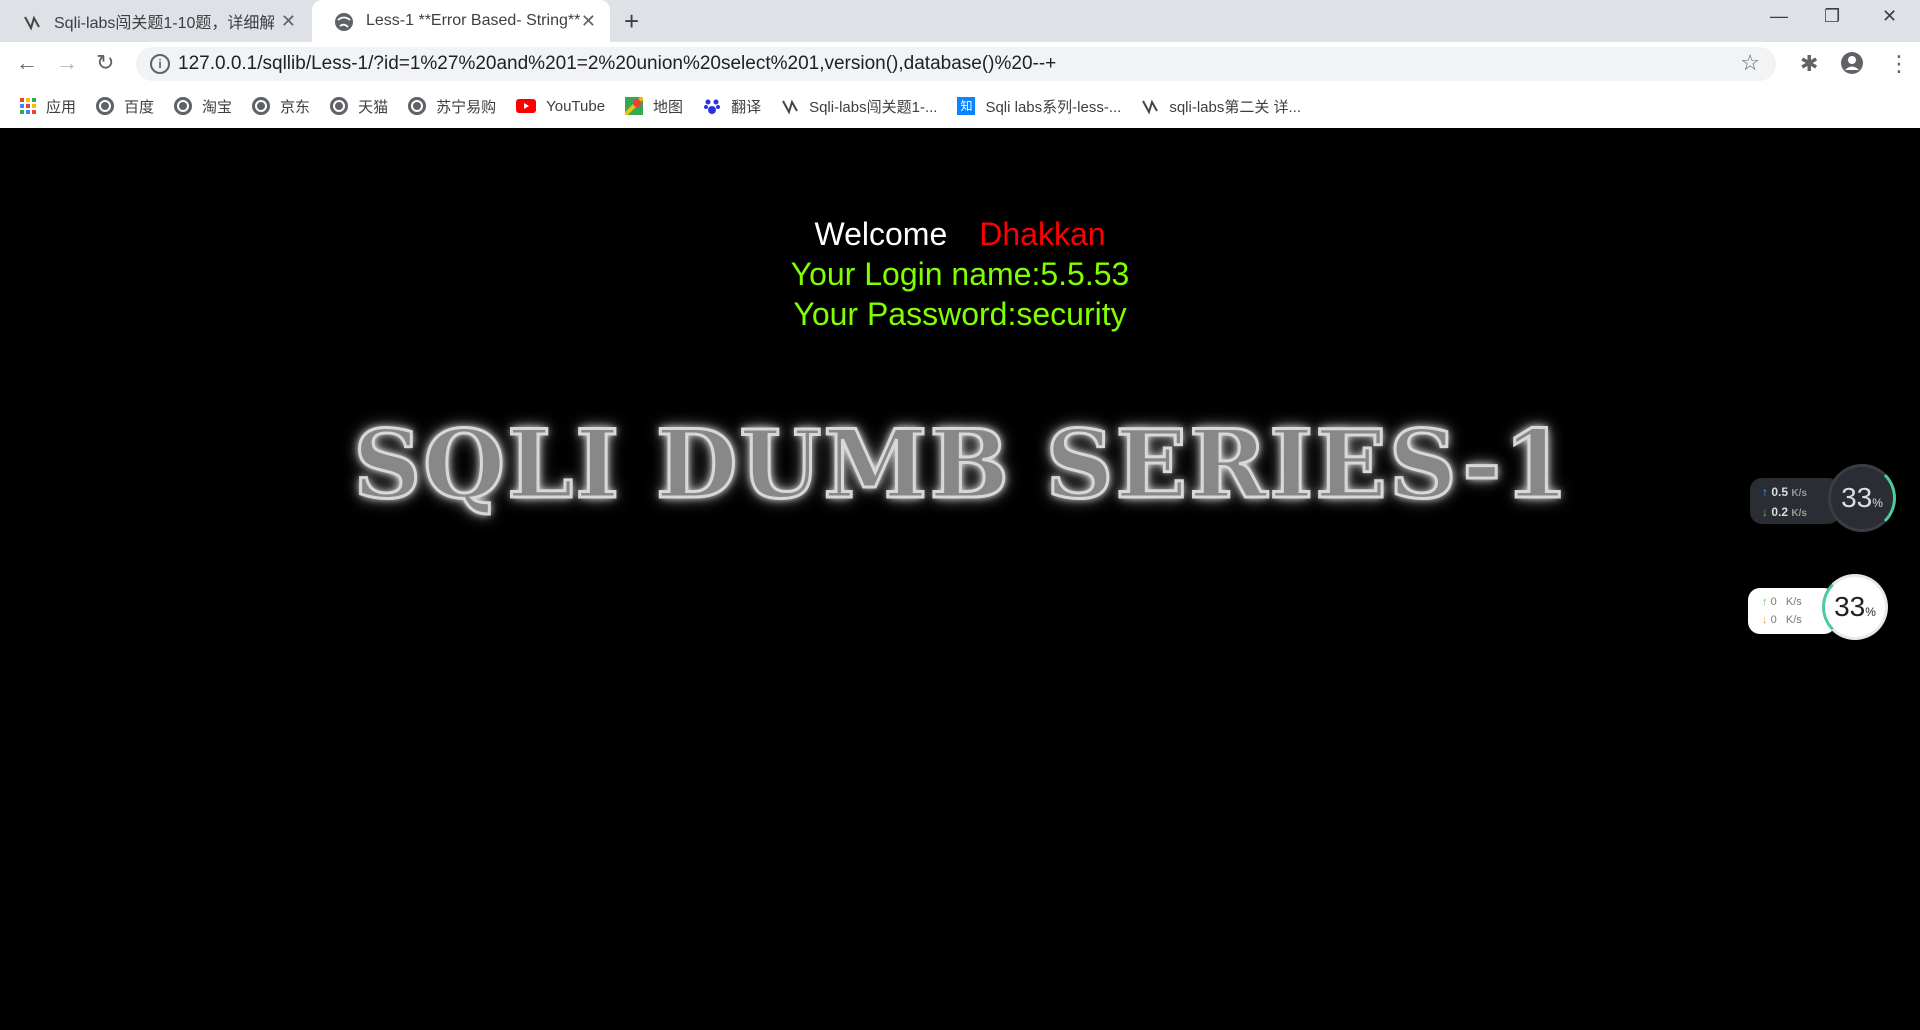 Image resolution: width=1920 pixels, height=1030 pixels. Describe the element at coordinates (634, 106) in the screenshot. I see `maps-icon` at that location.